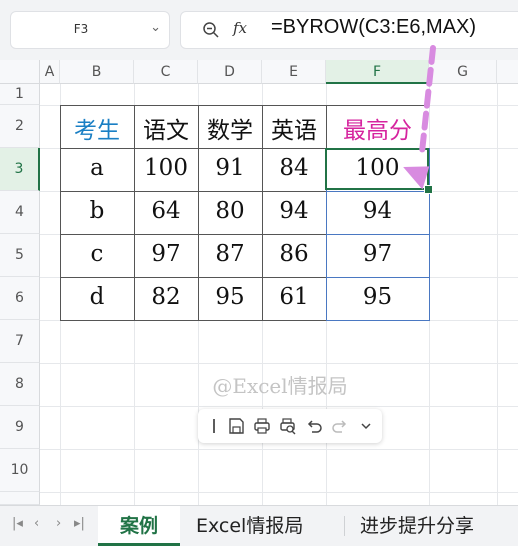 The width and height of the screenshot is (518, 546). What do you see at coordinates (17, 523) in the screenshot?
I see `first-sheet-icon: |◂` at bounding box center [17, 523].